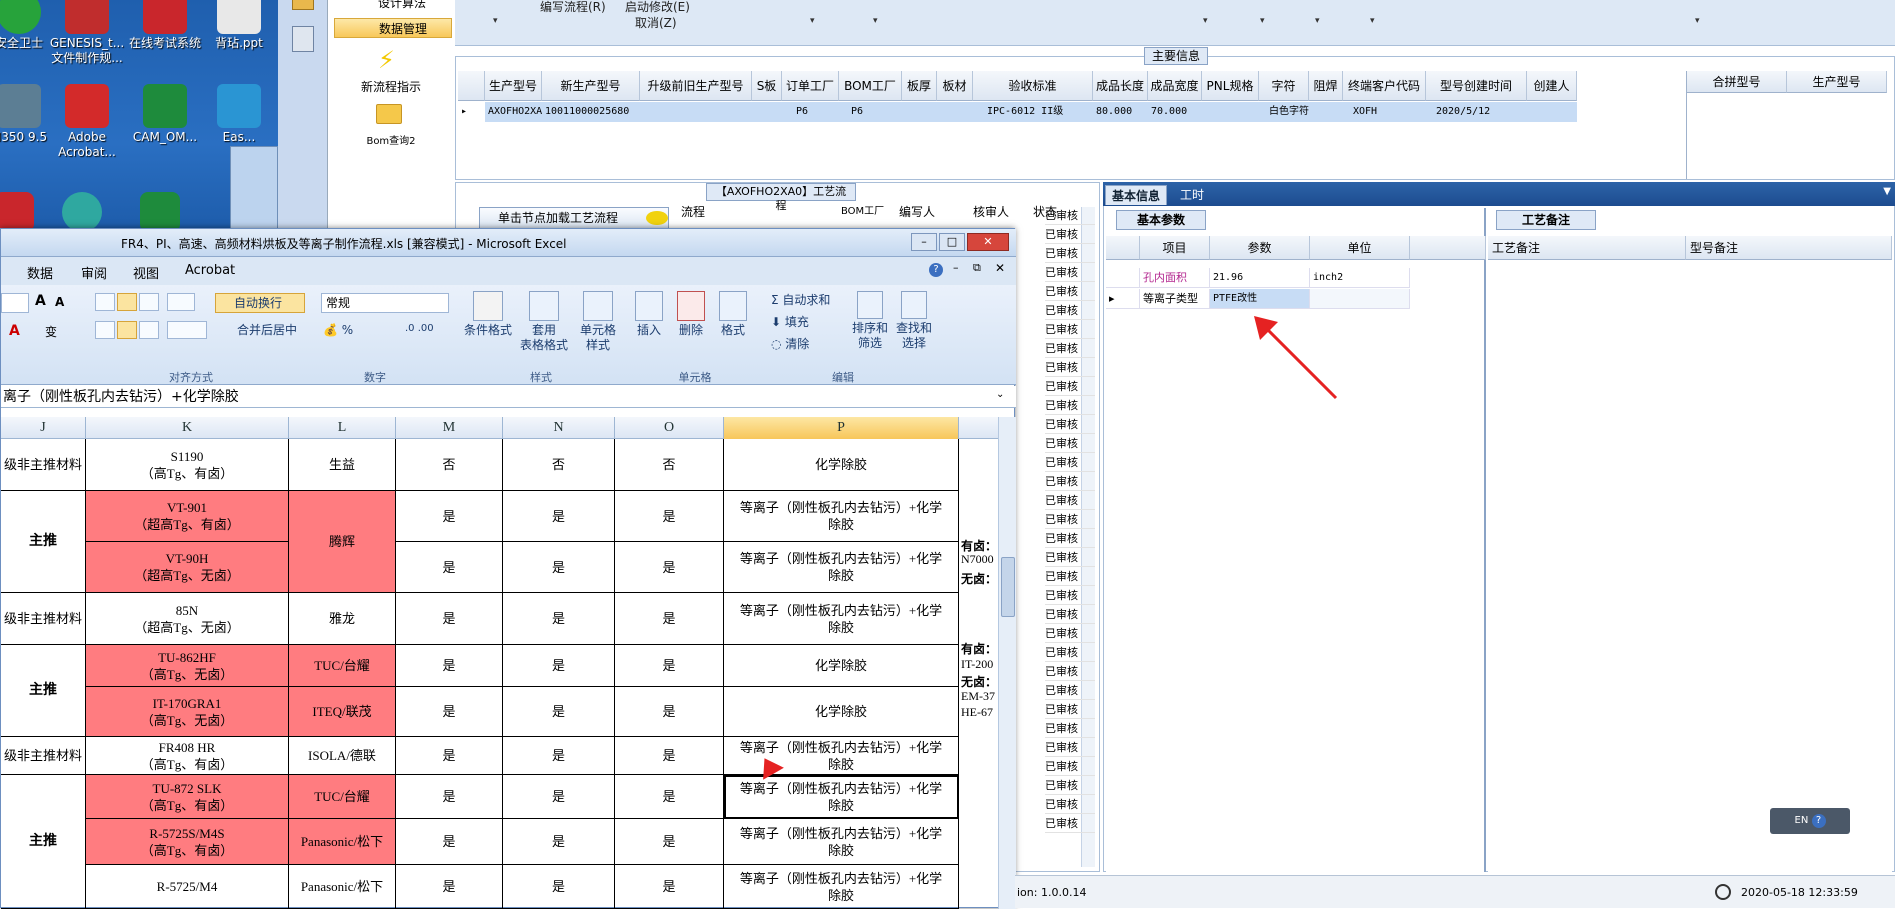 The image size is (1895, 909). I want to click on insert-button: 插入, so click(649, 314).